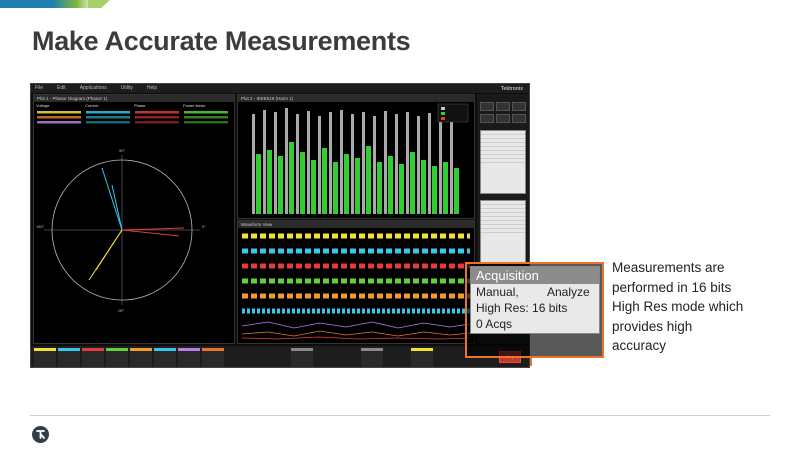 Image resolution: width=800 pixels, height=451 pixels. I want to click on svg-text: -90°, so click(121, 310).